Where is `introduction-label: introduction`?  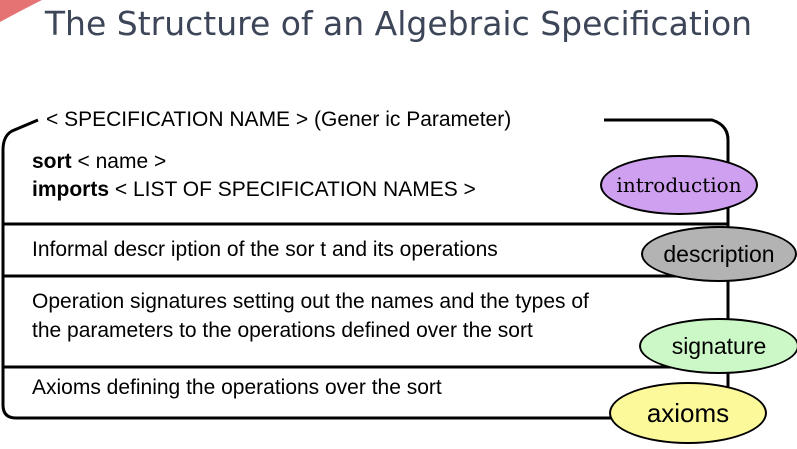 introduction-label: introduction is located at coordinates (679, 185).